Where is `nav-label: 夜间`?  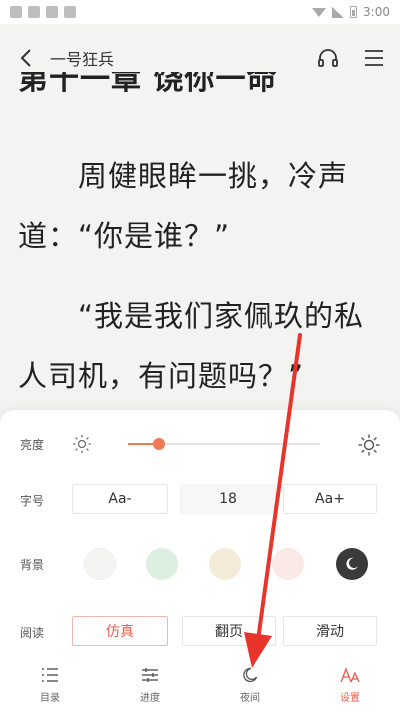 nav-label: 夜间 is located at coordinates (250, 698).